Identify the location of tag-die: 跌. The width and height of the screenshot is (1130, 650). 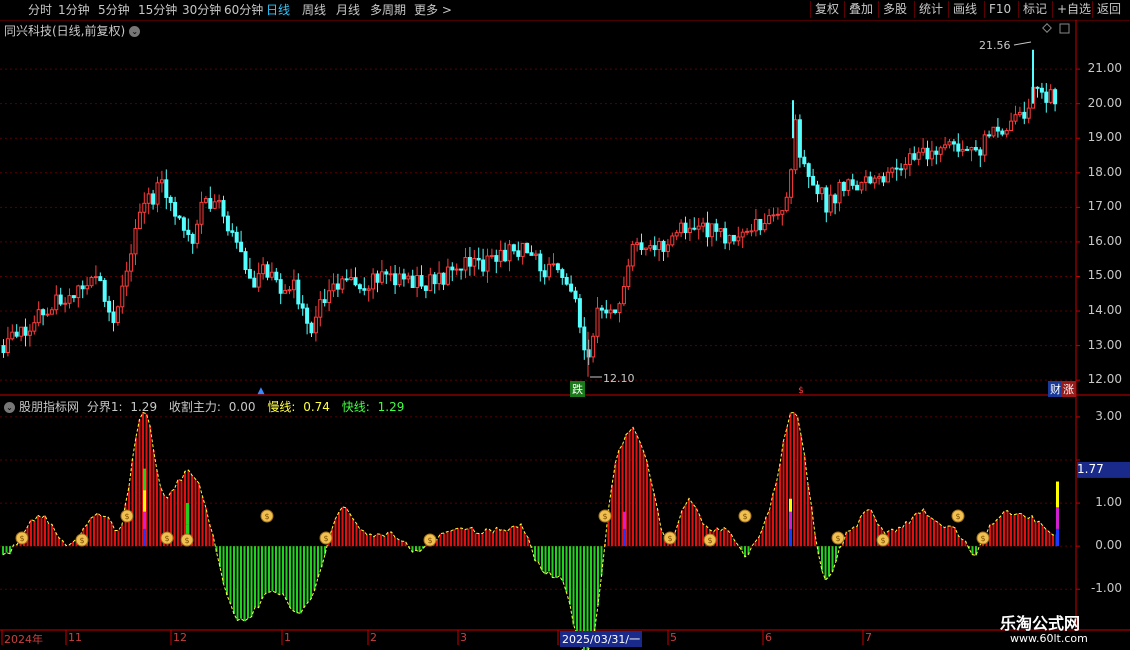
(577, 389).